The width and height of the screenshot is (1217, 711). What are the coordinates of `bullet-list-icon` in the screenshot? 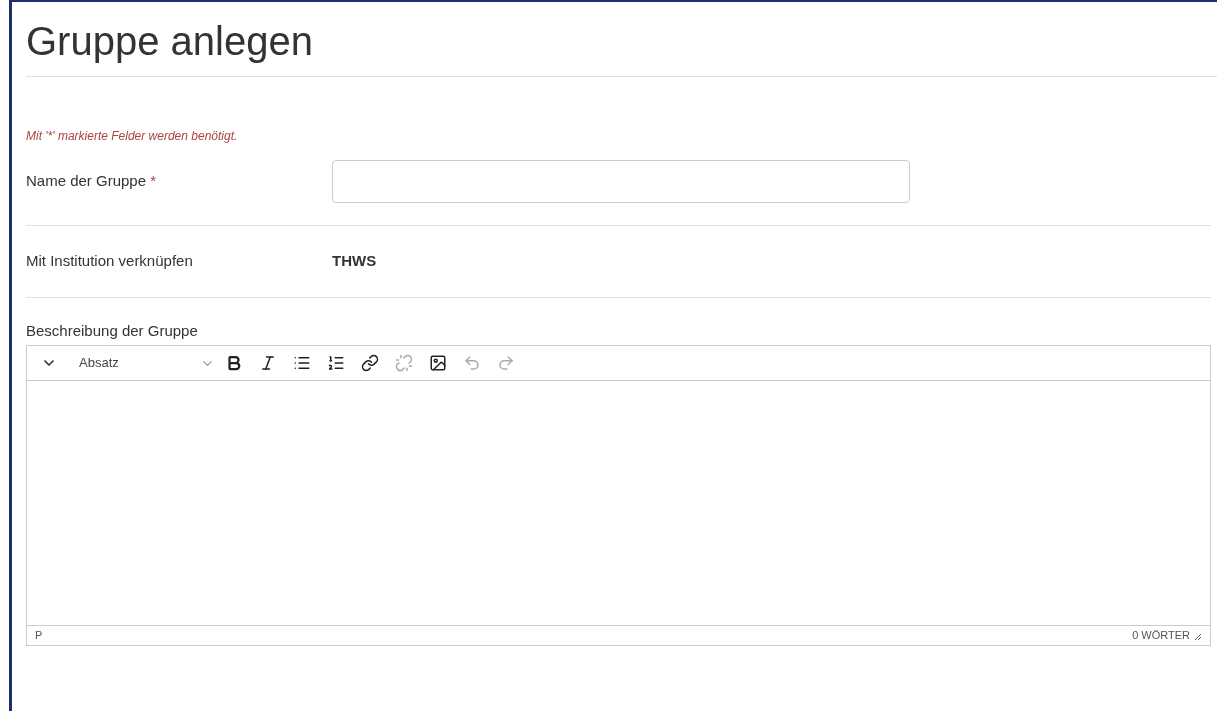 It's located at (302, 363).